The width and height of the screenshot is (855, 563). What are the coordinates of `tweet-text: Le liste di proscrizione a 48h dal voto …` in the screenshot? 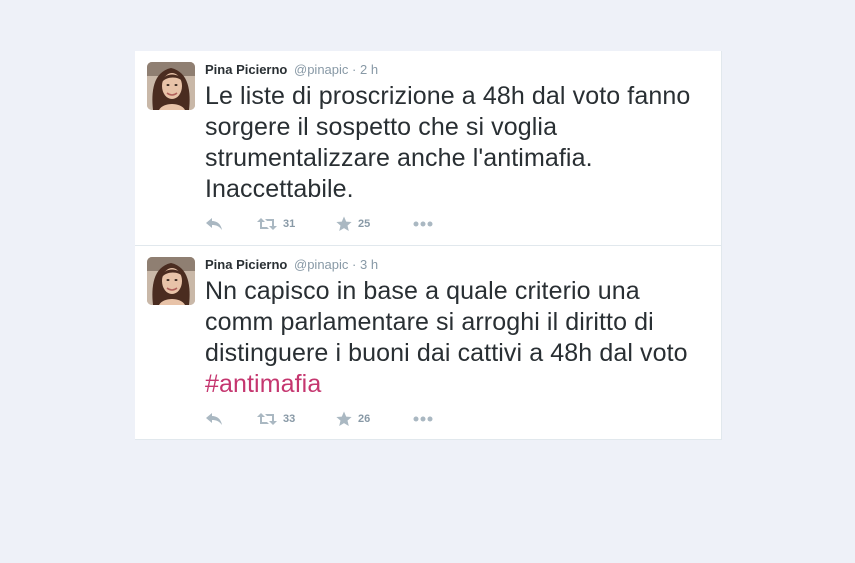 It's located at (457, 143).